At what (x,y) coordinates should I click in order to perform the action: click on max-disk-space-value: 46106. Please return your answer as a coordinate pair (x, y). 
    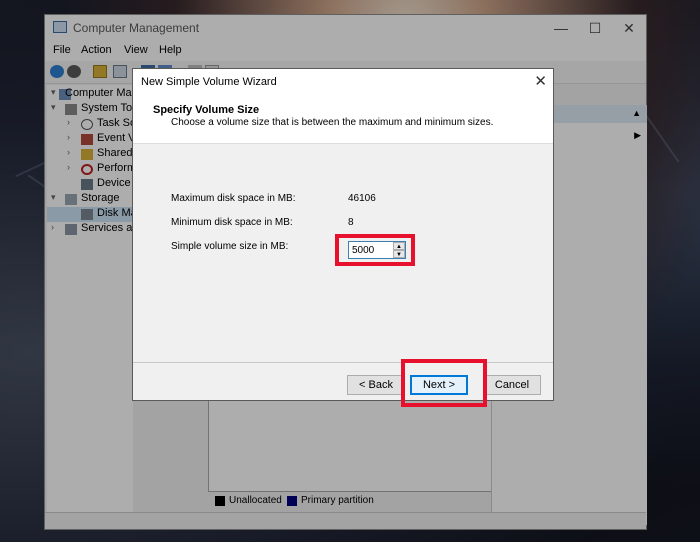
    Looking at the image, I should click on (362, 198).